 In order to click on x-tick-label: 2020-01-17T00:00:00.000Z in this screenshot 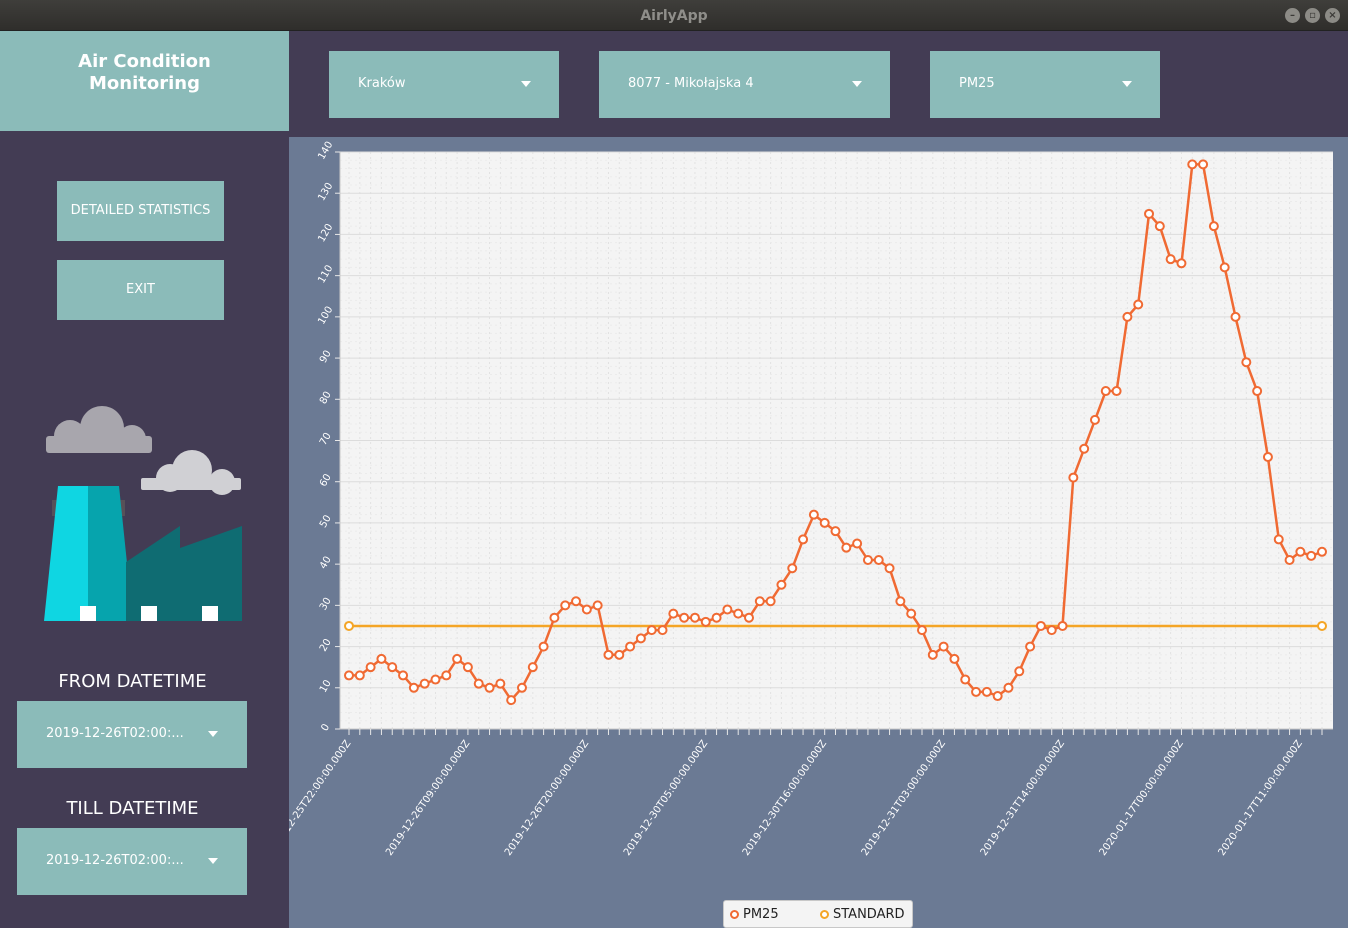, I will do `click(1142, 798)`.